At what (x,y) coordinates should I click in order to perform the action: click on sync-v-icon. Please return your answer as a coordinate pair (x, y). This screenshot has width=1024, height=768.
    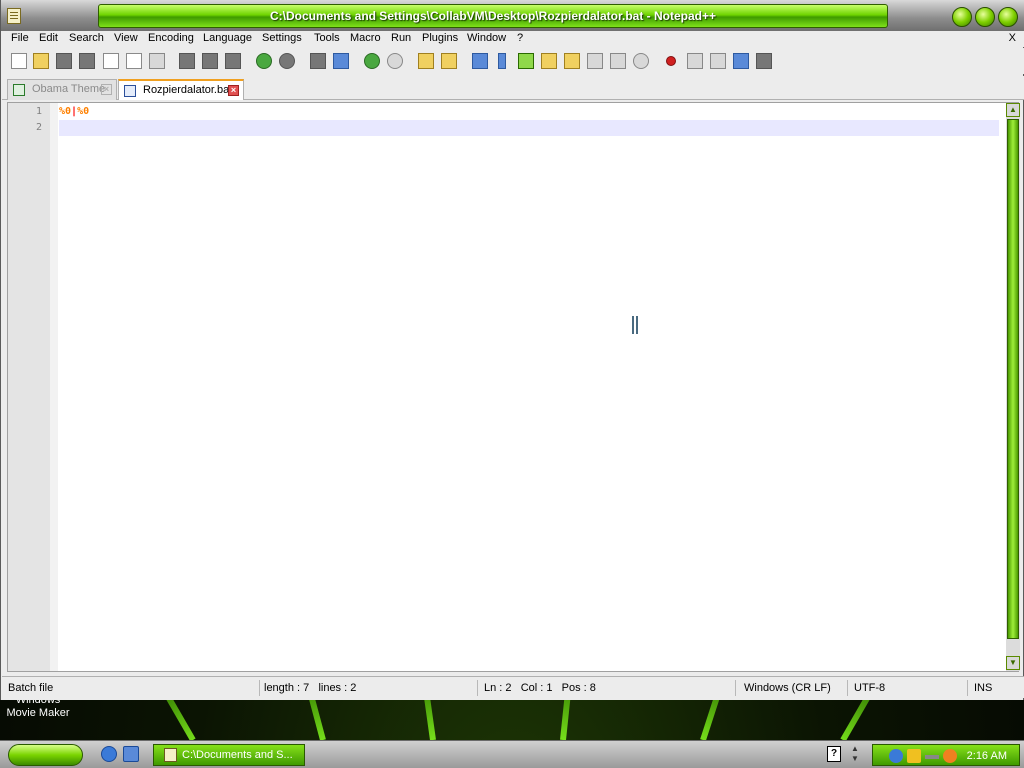
    Looking at the image, I should click on (426, 61).